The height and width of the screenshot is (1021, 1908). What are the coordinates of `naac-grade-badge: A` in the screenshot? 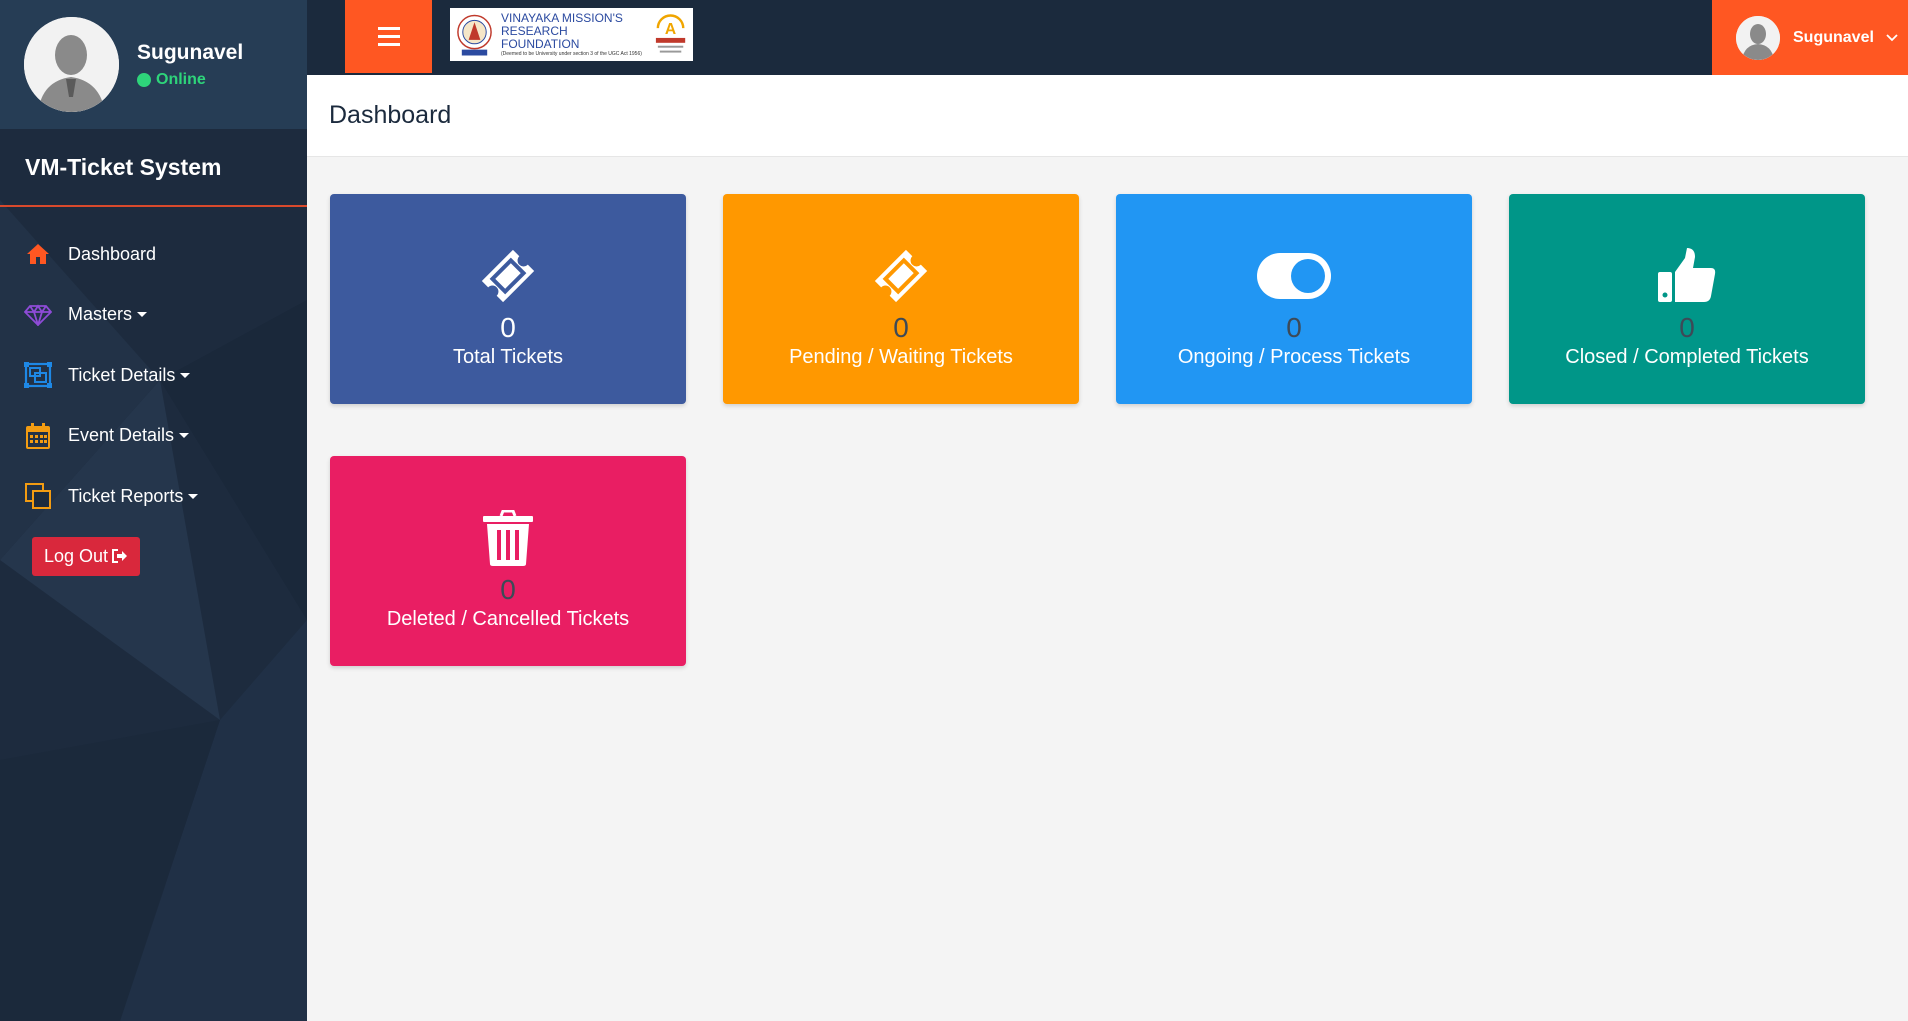 It's located at (670, 33).